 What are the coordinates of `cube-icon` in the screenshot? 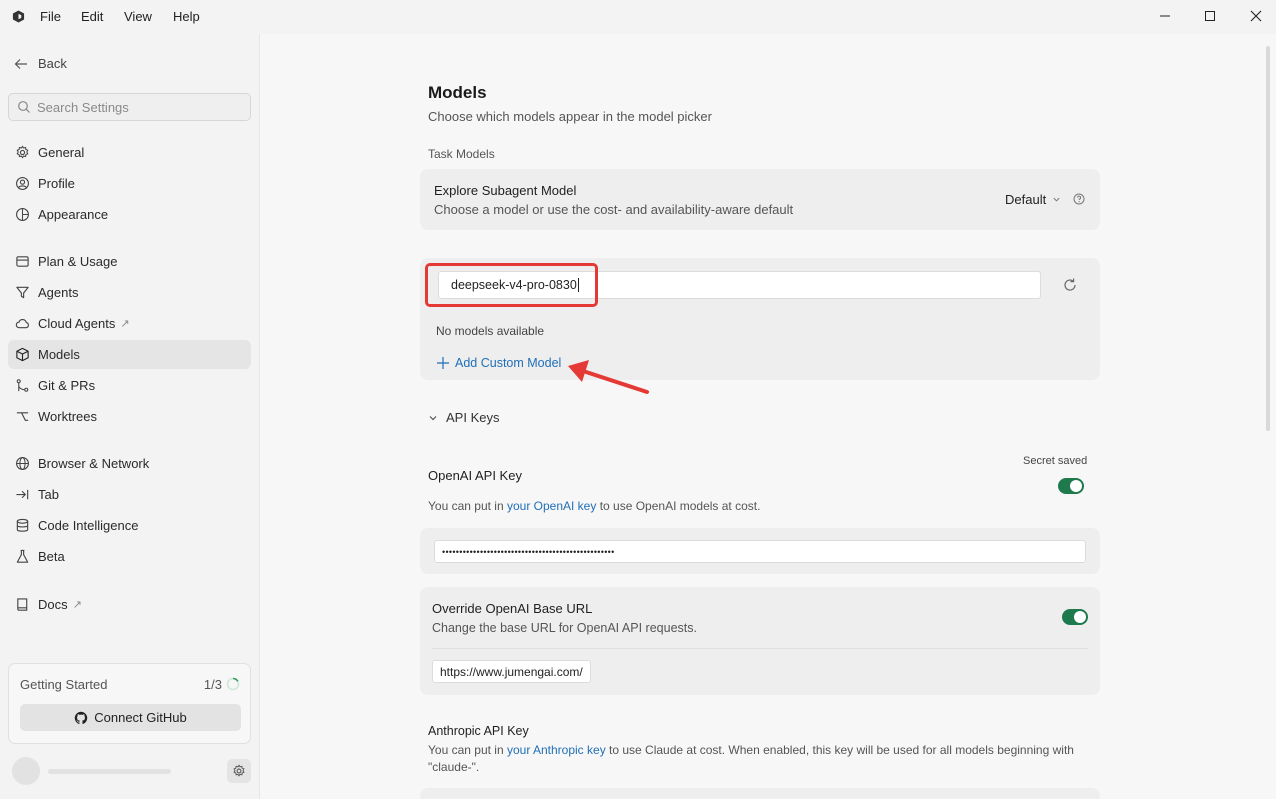 It's located at (22, 354).